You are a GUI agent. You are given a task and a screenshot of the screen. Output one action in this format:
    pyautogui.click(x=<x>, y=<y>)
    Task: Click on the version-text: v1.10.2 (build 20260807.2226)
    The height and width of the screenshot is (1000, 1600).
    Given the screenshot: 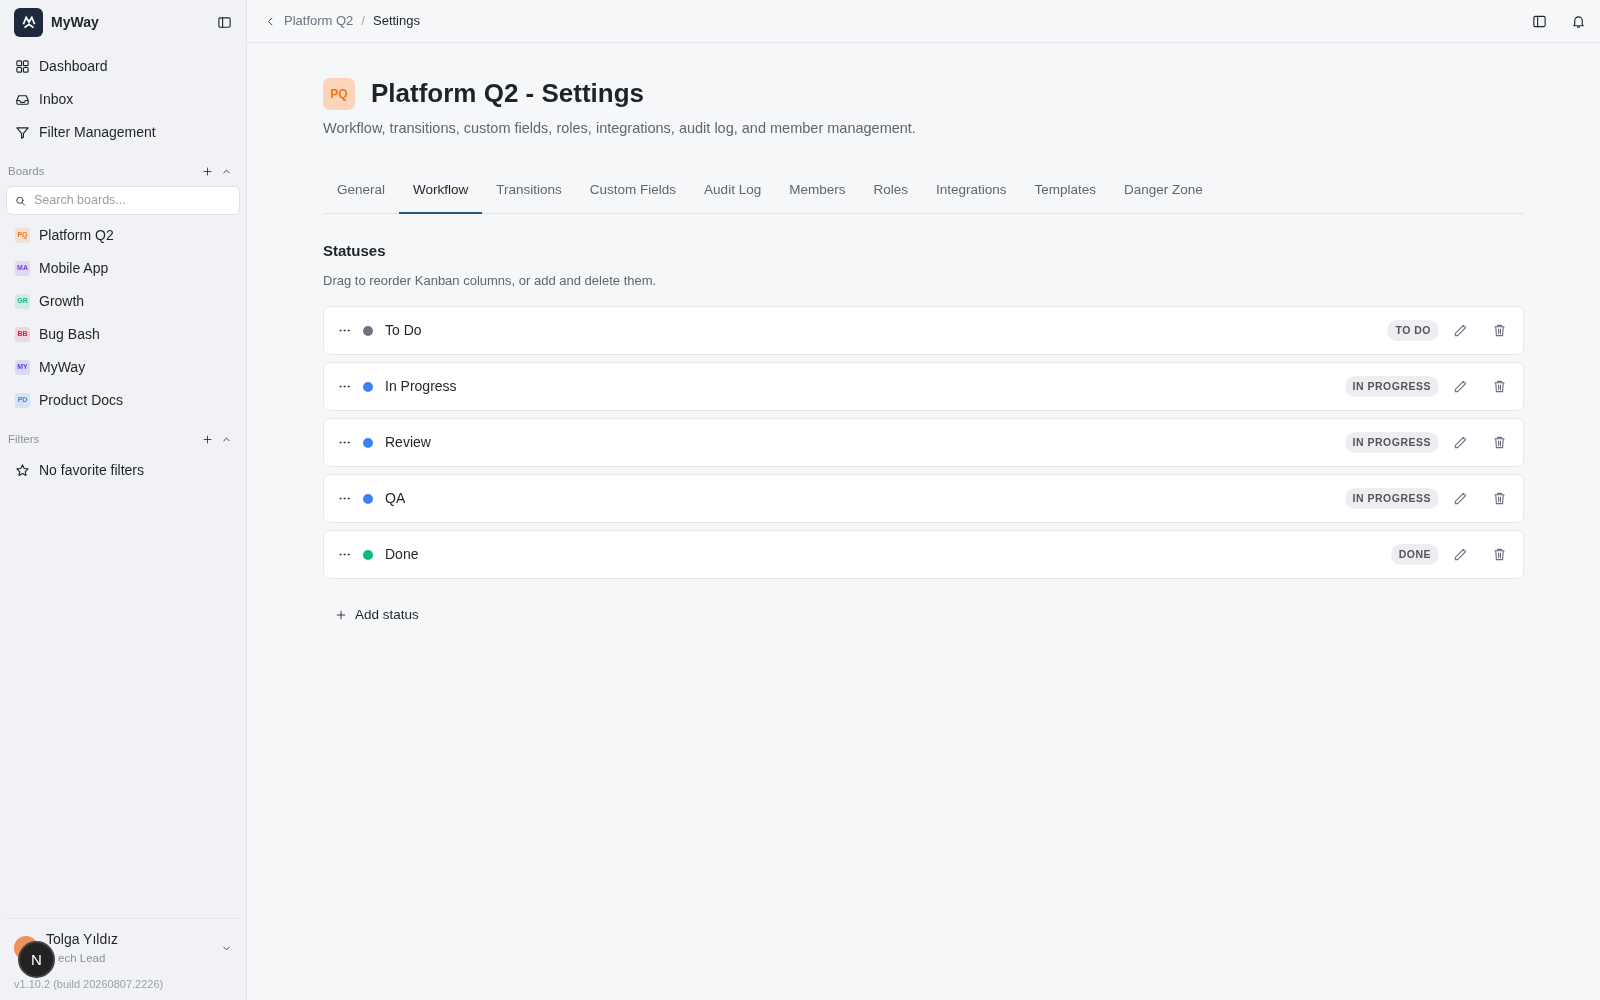 What is the action you would take?
    pyautogui.click(x=89, y=984)
    